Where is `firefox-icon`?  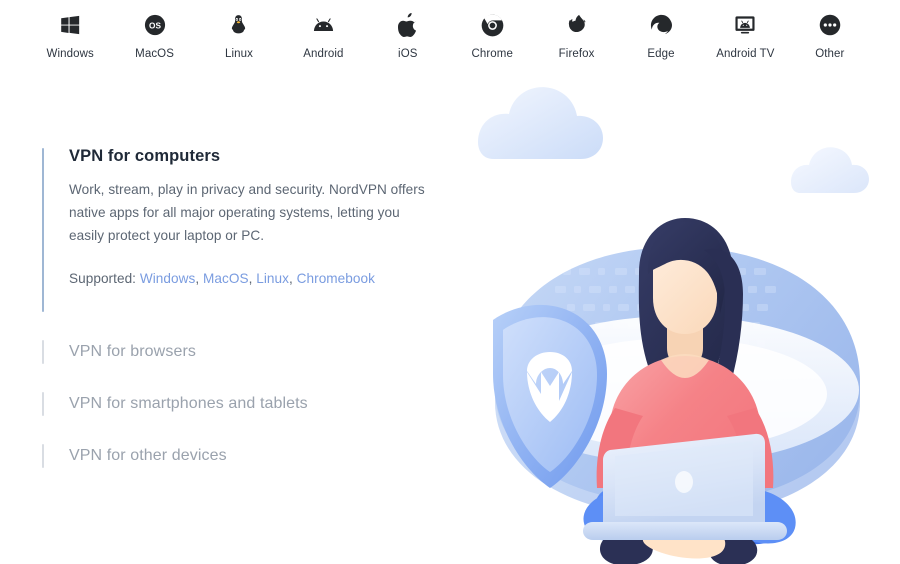 firefox-icon is located at coordinates (577, 25).